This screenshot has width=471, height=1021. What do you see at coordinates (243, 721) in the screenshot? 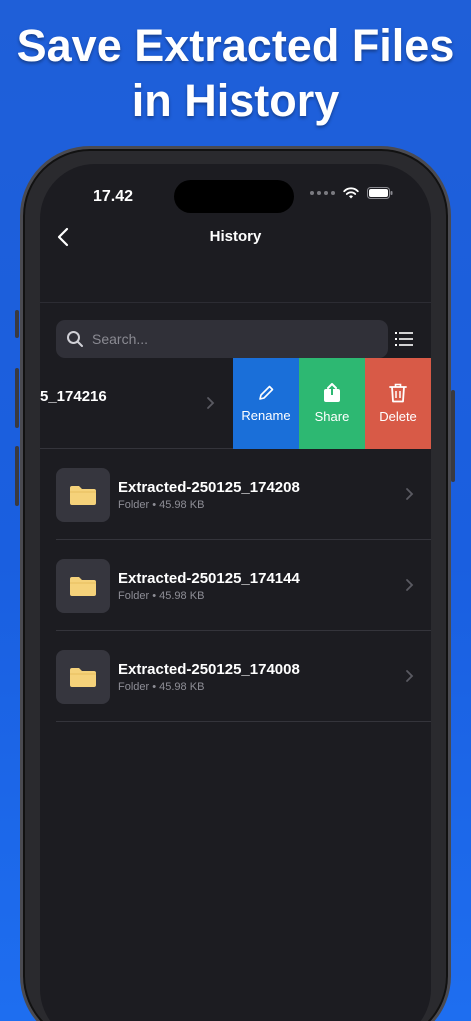
I see `row-divider` at bounding box center [243, 721].